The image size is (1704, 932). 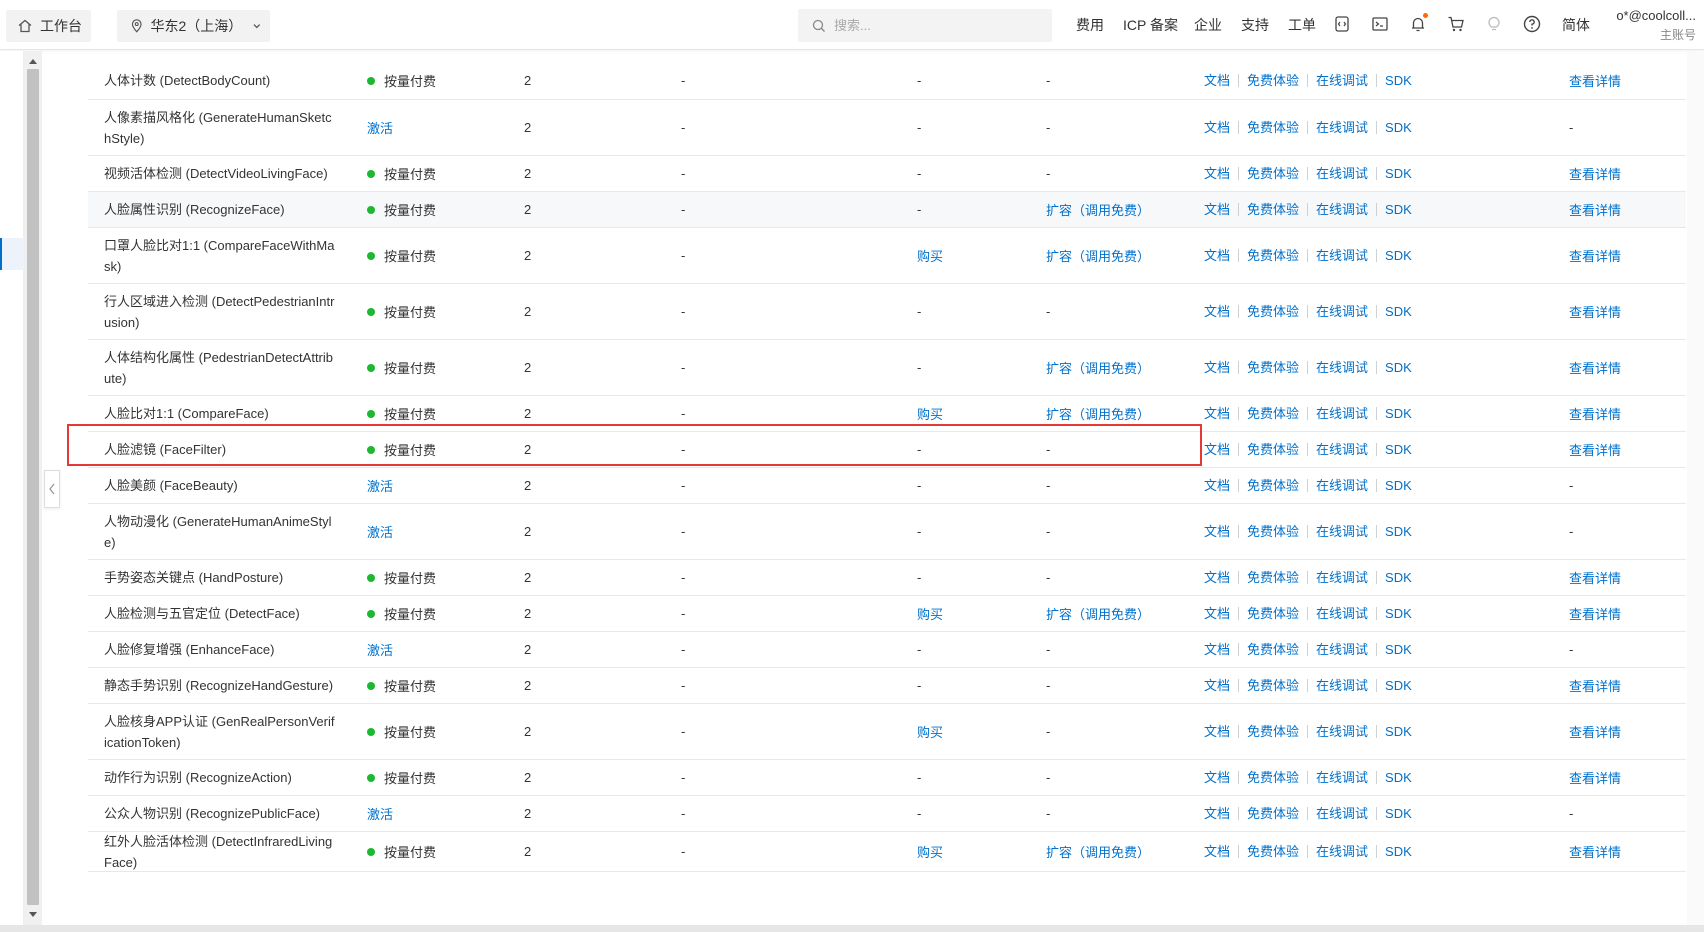 I want to click on nav-icp: ICP 备案, so click(x=1150, y=25).